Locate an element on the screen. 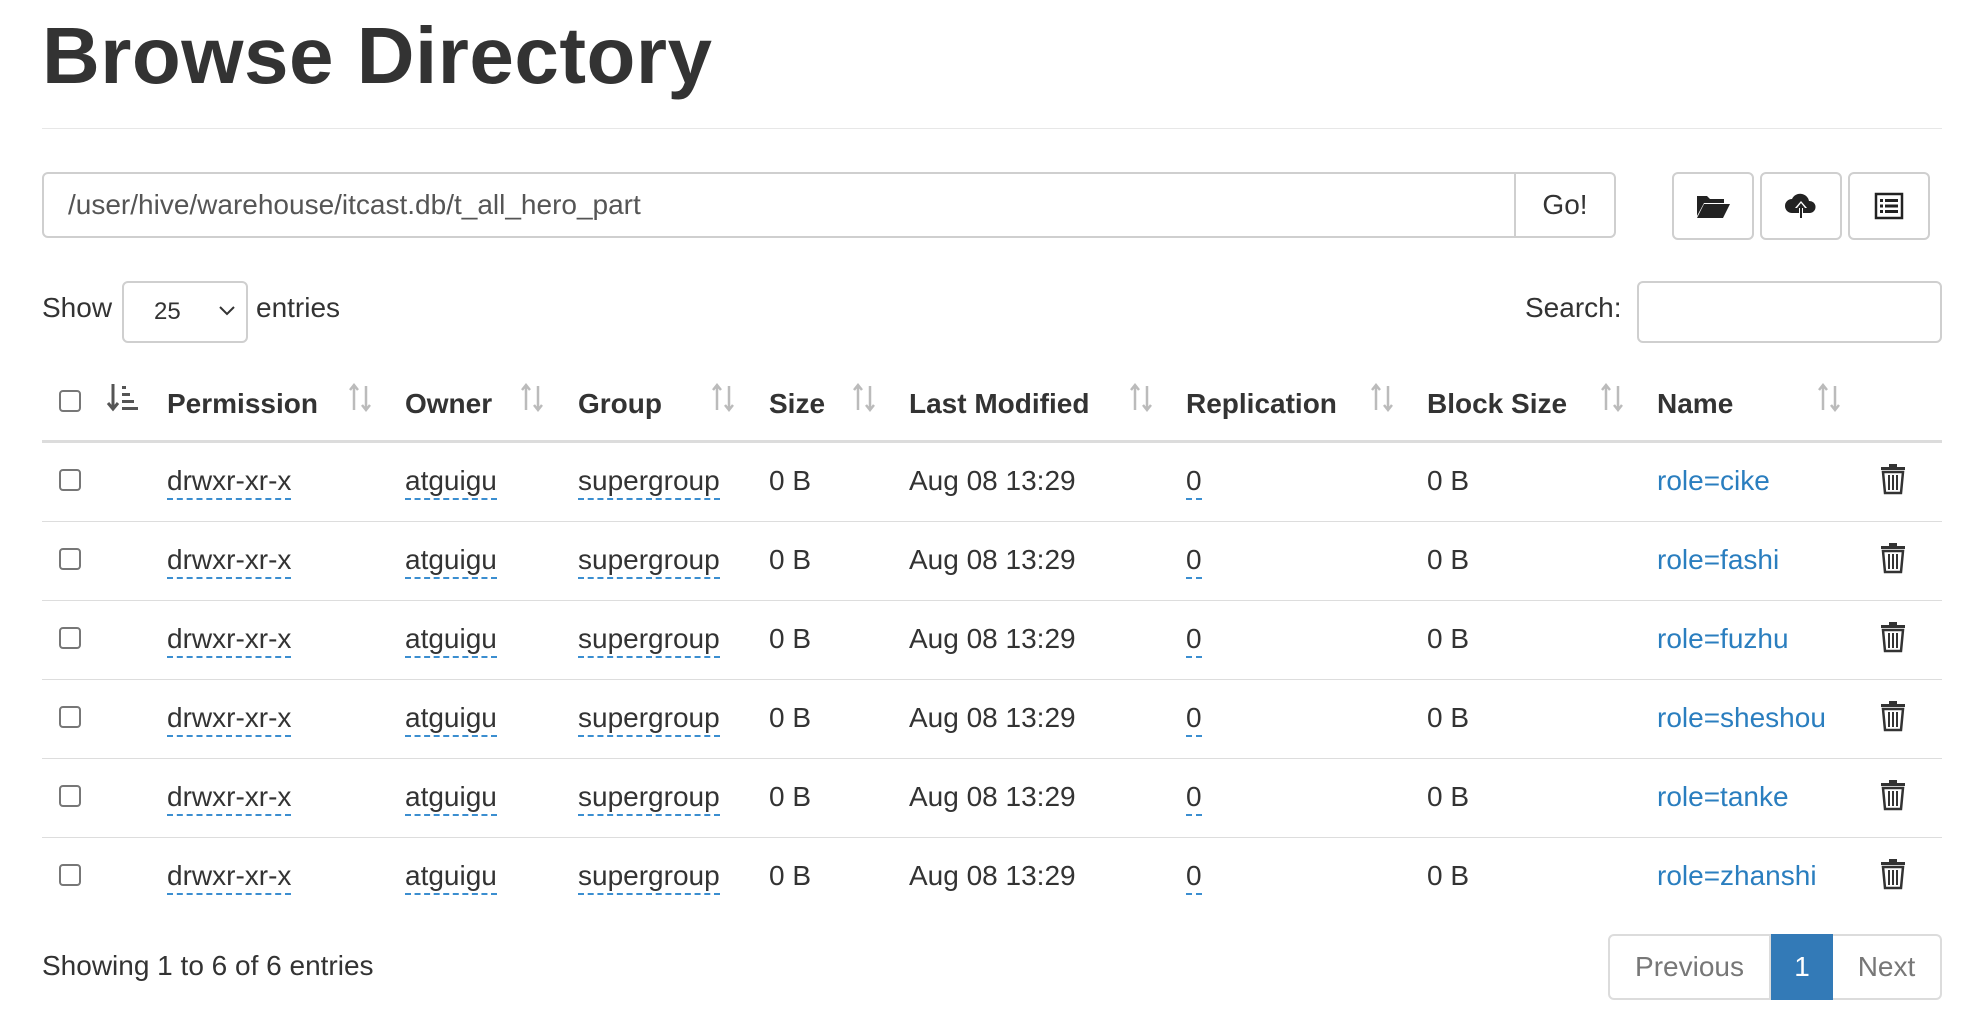 The width and height of the screenshot is (1966, 1036). column-header-size: Size is located at coordinates (797, 404).